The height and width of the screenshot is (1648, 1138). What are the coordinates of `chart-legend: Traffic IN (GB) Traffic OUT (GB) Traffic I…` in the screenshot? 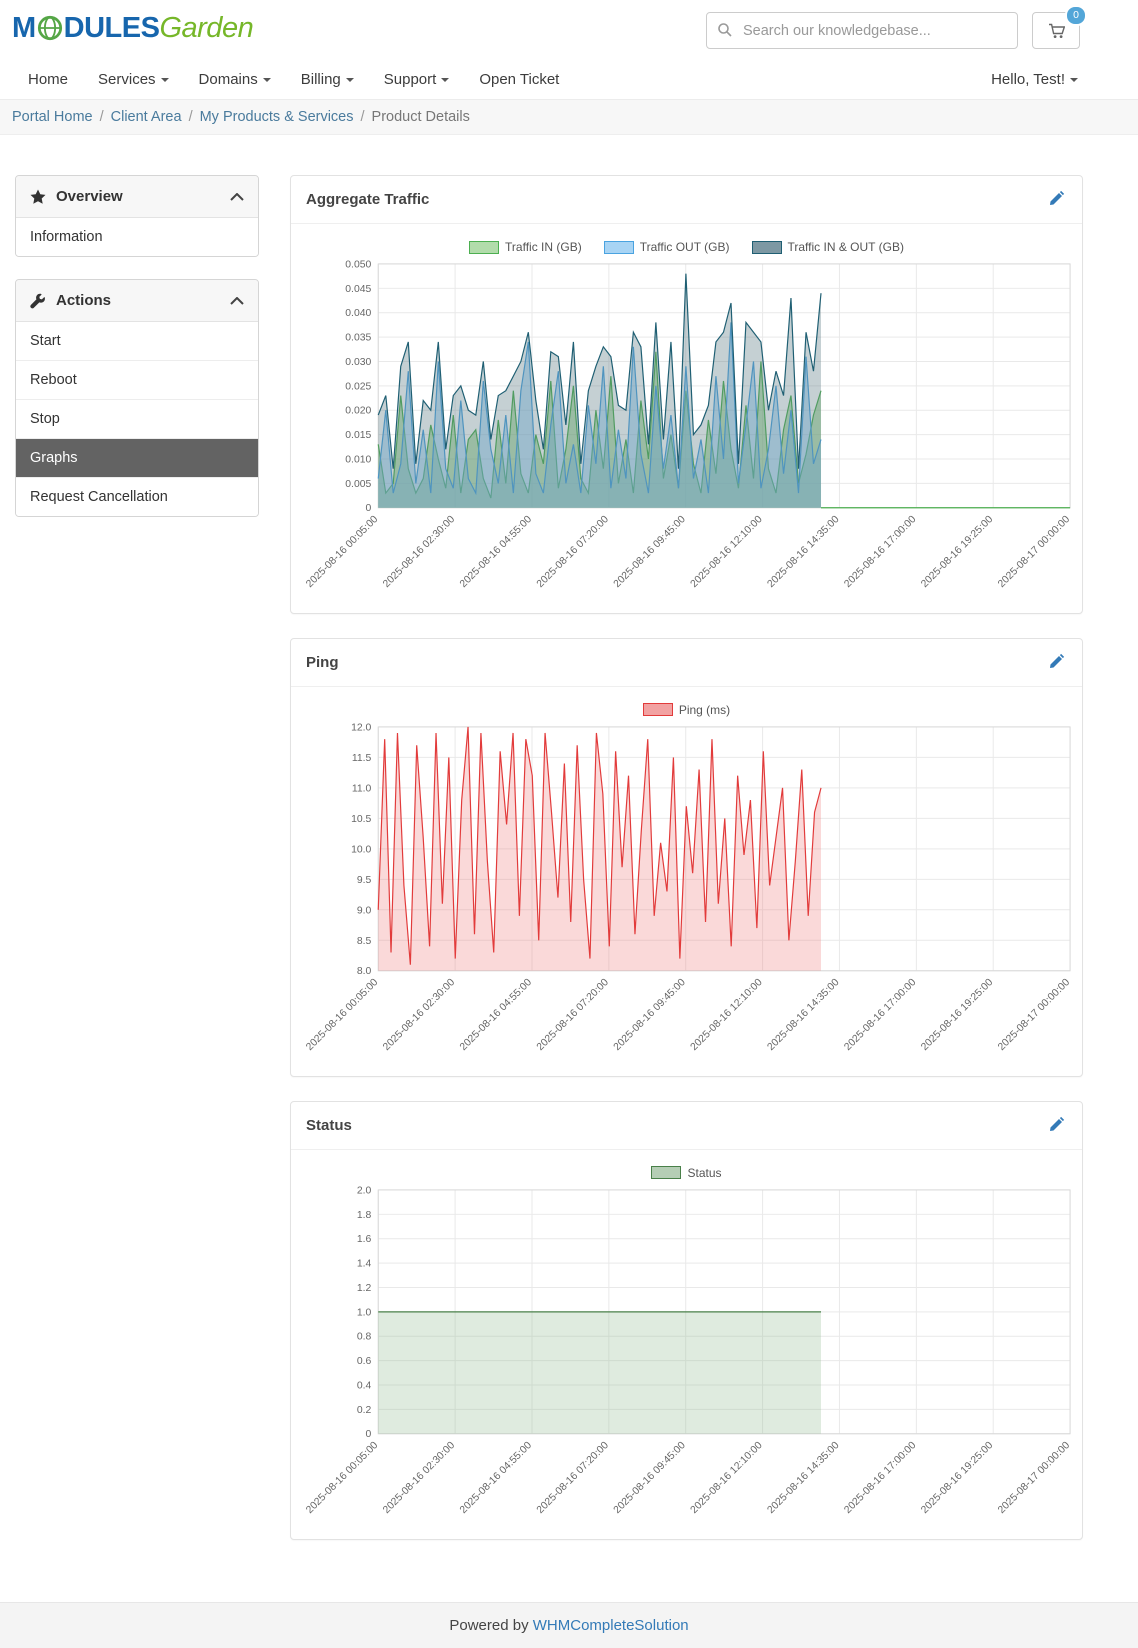 It's located at (686, 247).